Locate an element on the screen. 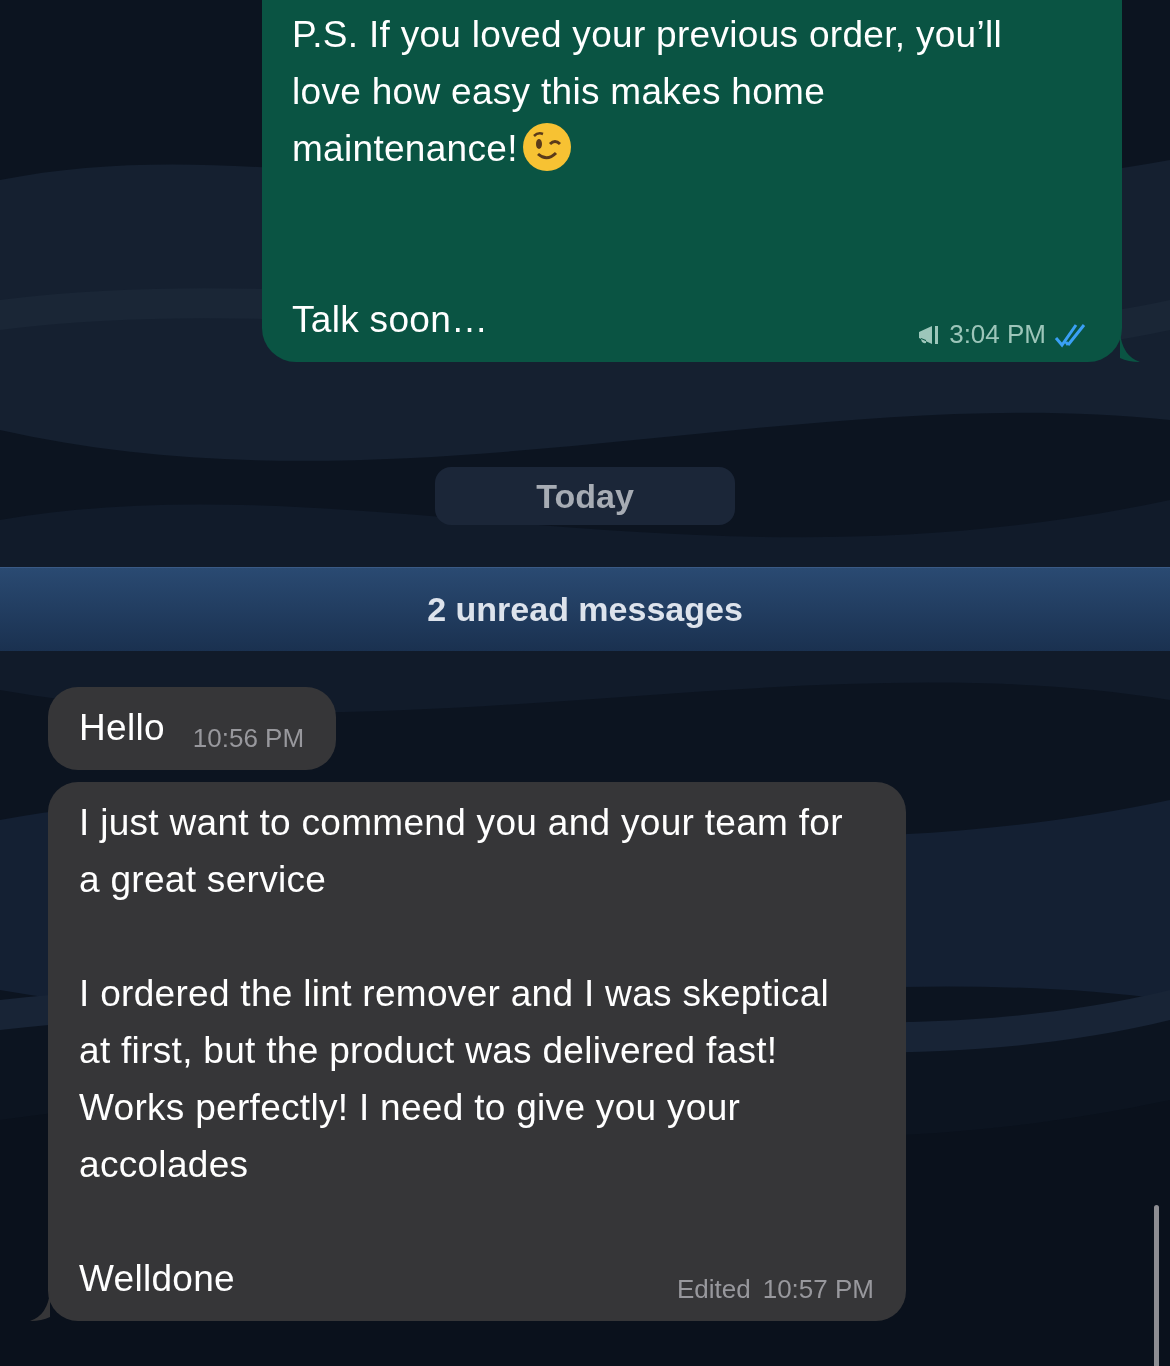 This screenshot has width=1170, height=1366. date-divider: Today is located at coordinates (585, 496).